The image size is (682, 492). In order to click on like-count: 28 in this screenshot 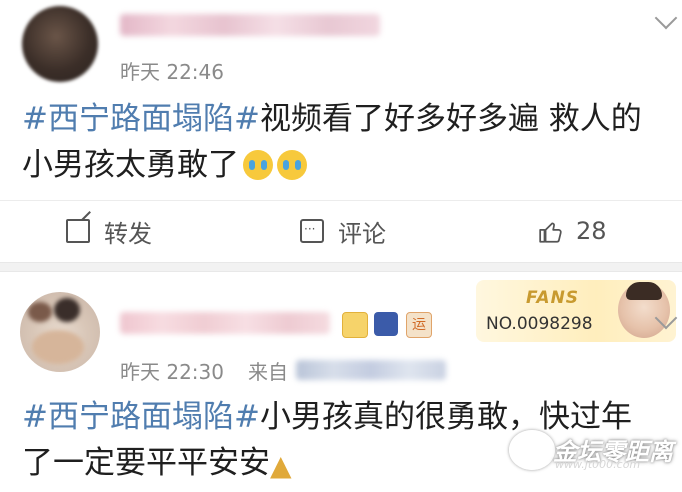, I will do `click(591, 231)`.